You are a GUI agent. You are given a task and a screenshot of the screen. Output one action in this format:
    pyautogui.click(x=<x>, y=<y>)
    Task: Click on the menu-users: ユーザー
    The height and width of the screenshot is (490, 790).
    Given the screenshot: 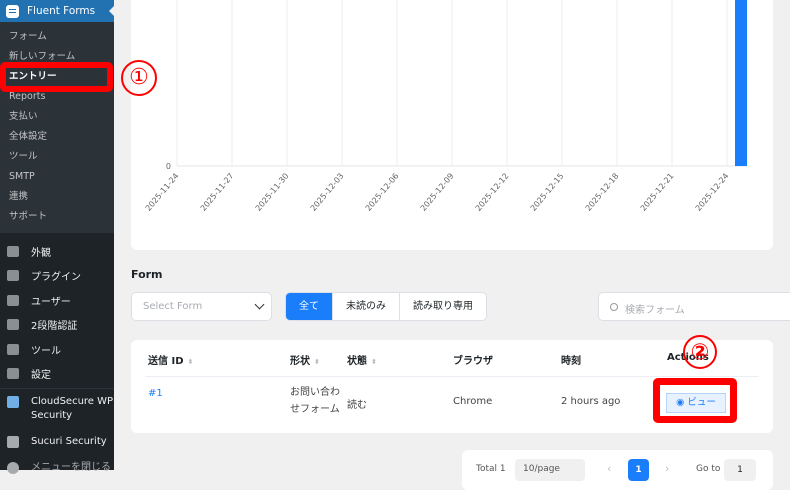 What is the action you would take?
    pyautogui.click(x=57, y=300)
    